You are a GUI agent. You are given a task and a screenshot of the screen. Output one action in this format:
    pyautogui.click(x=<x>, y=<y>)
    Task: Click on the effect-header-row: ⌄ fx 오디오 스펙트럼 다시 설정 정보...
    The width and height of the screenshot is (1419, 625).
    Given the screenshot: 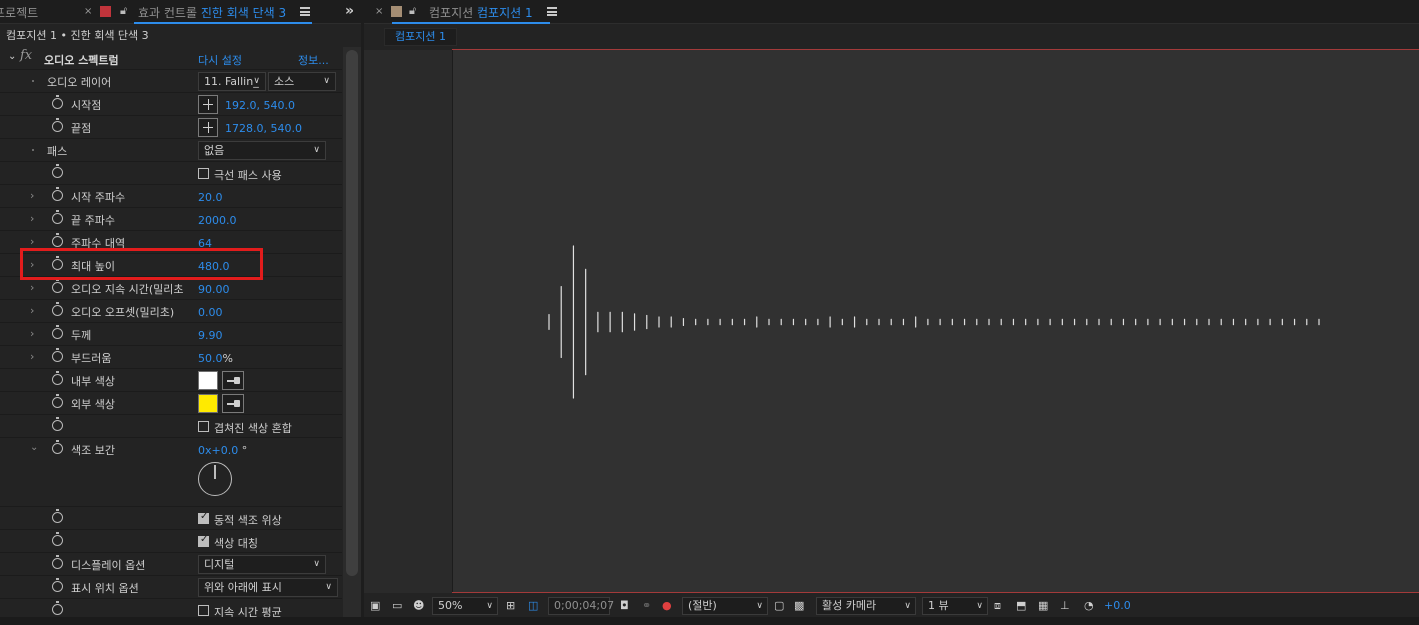 What is the action you would take?
    pyautogui.click(x=171, y=58)
    